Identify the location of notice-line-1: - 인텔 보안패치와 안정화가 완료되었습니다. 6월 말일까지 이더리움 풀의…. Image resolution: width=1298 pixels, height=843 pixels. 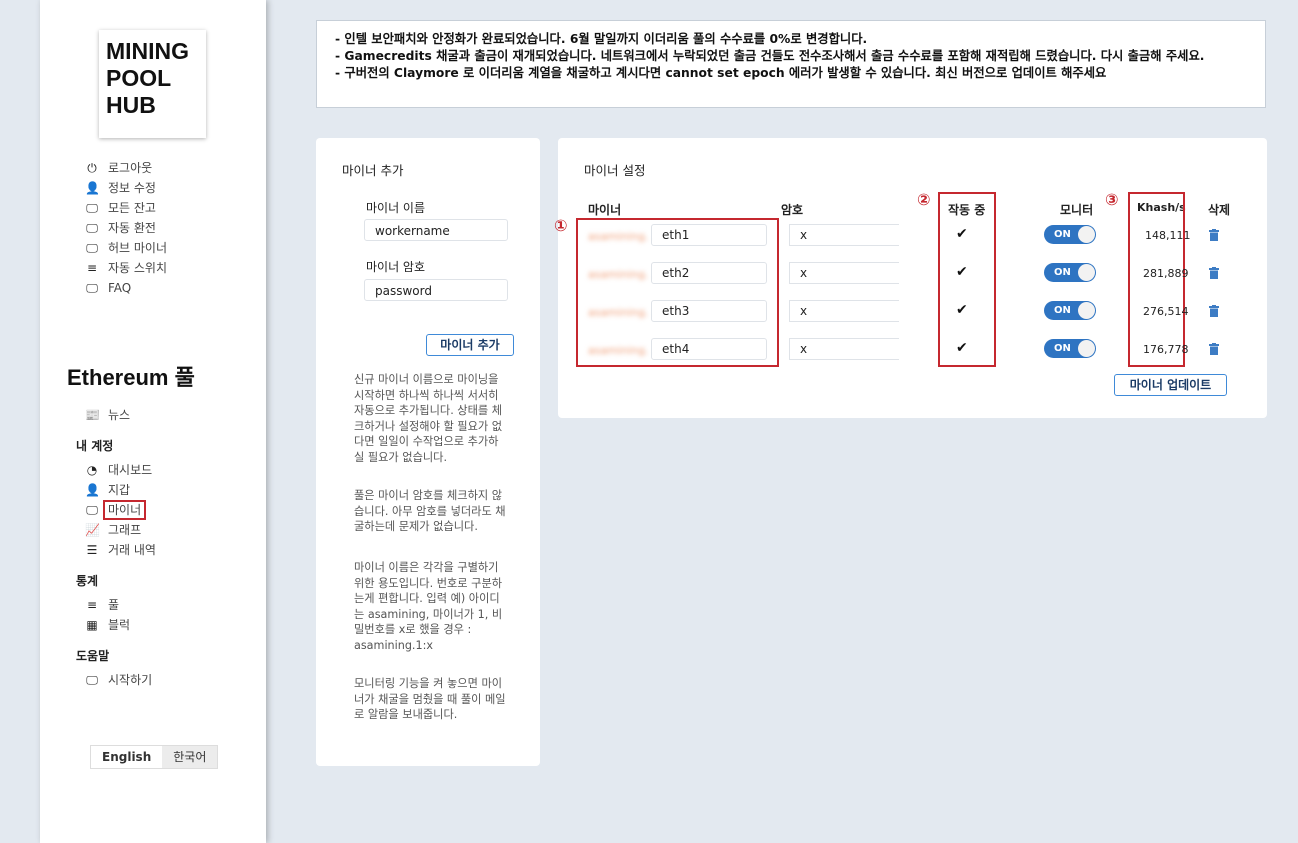
(601, 39).